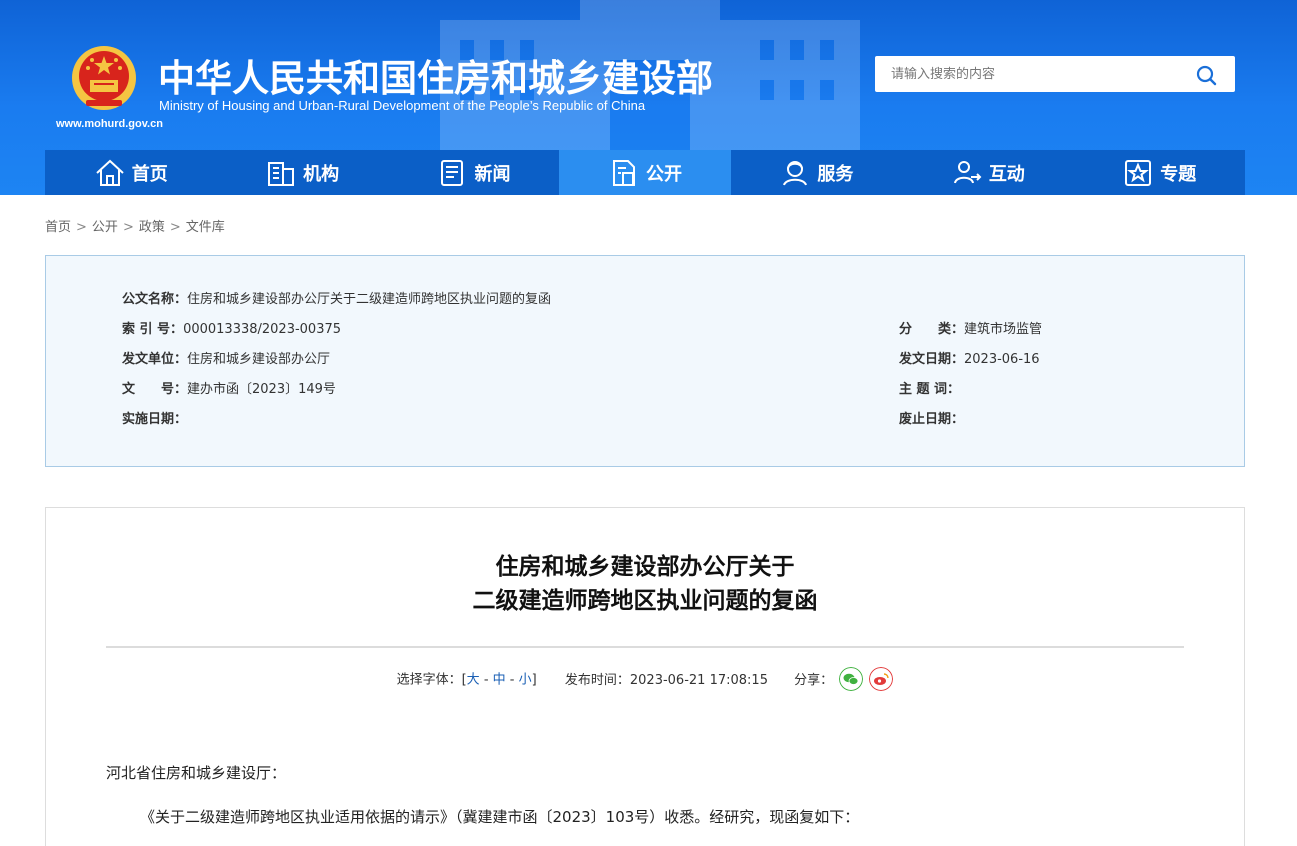 This screenshot has width=1297, height=846. I want to click on article-title-line: 住房和城乡建设部办公厅关于, so click(645, 567).